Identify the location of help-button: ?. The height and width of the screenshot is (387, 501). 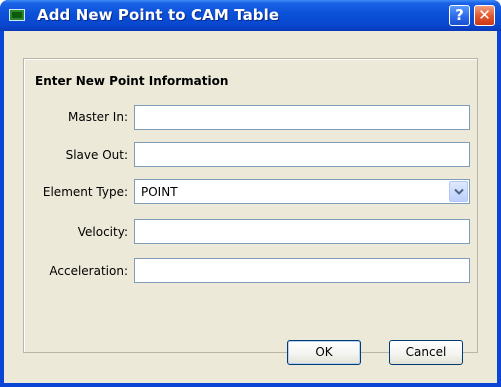
(459, 15).